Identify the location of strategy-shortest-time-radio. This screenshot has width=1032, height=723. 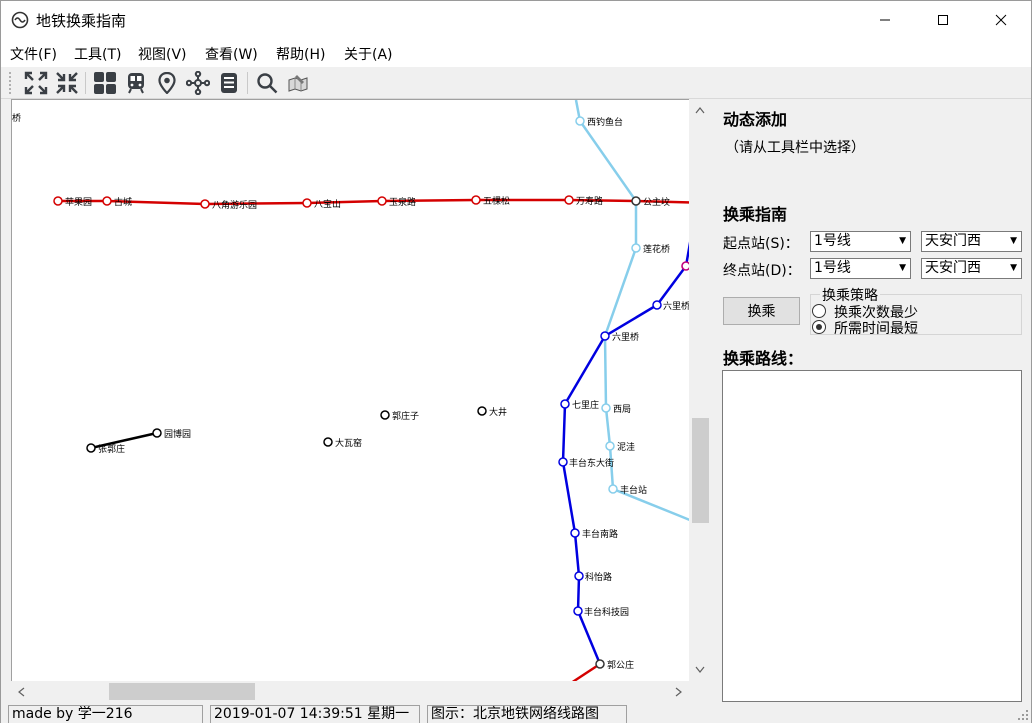
(819, 327).